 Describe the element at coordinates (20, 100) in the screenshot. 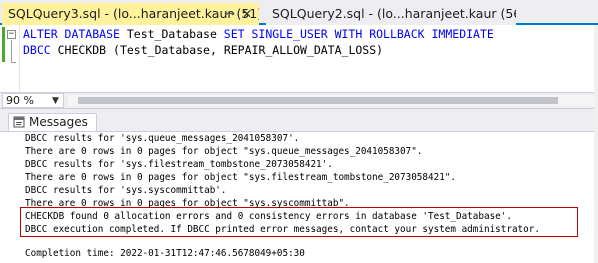

I see `zoom-value: 90 %` at that location.